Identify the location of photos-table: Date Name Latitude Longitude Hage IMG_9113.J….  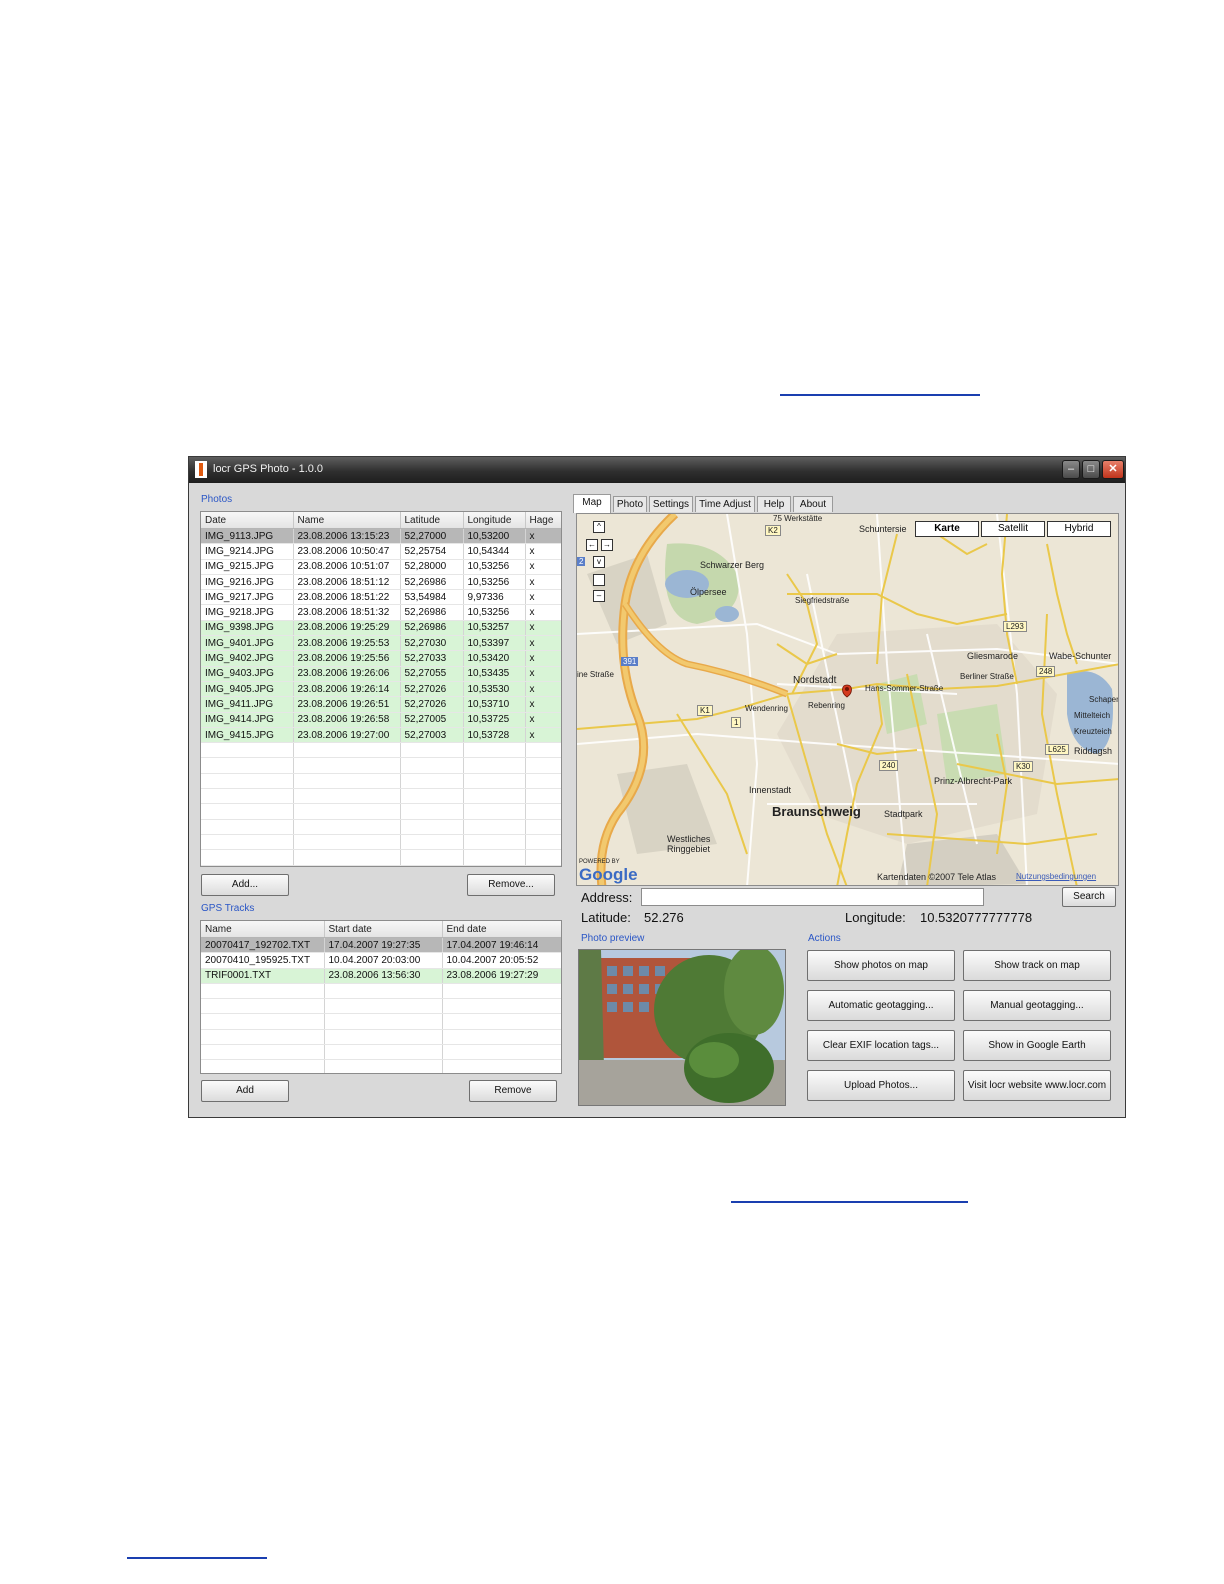
(381, 689).